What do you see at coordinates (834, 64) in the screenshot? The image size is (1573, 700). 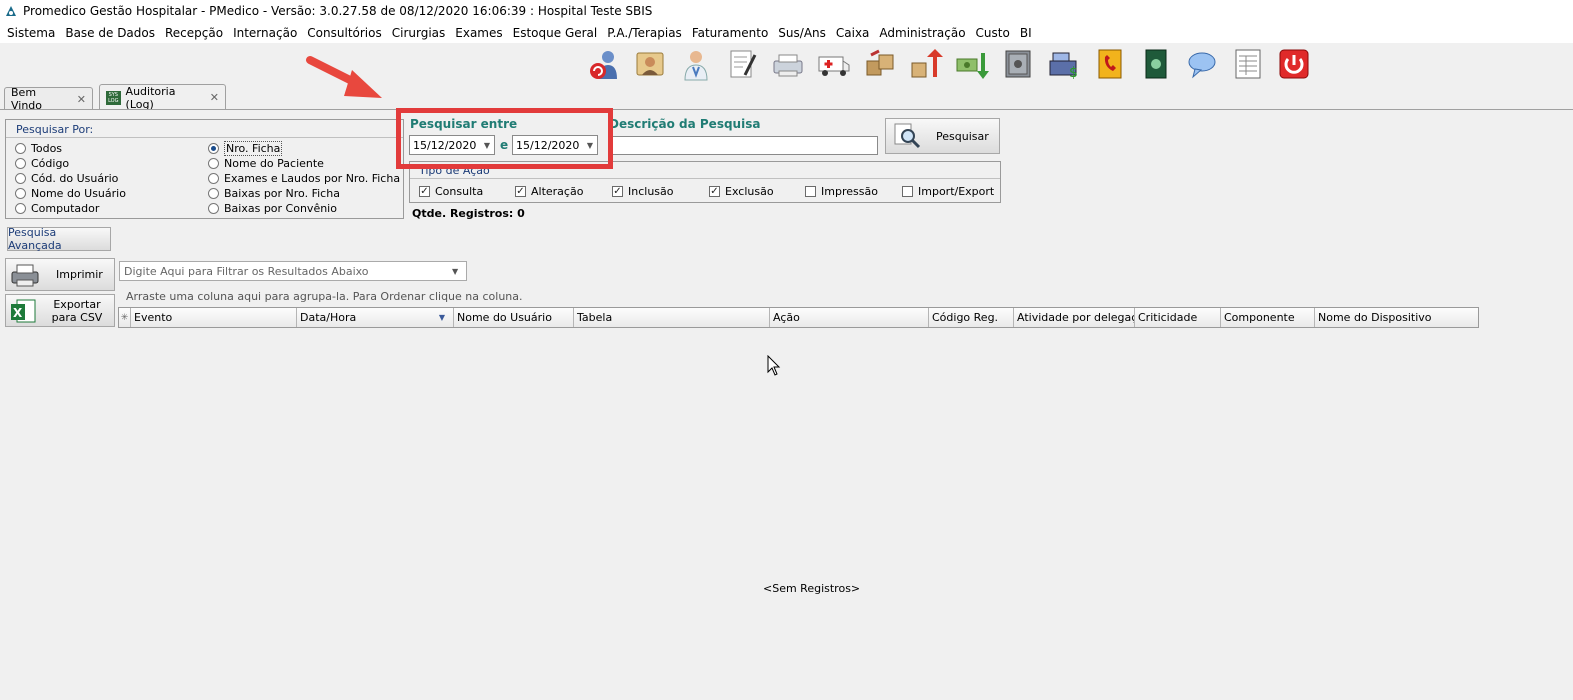 I see `ambulance-icon` at bounding box center [834, 64].